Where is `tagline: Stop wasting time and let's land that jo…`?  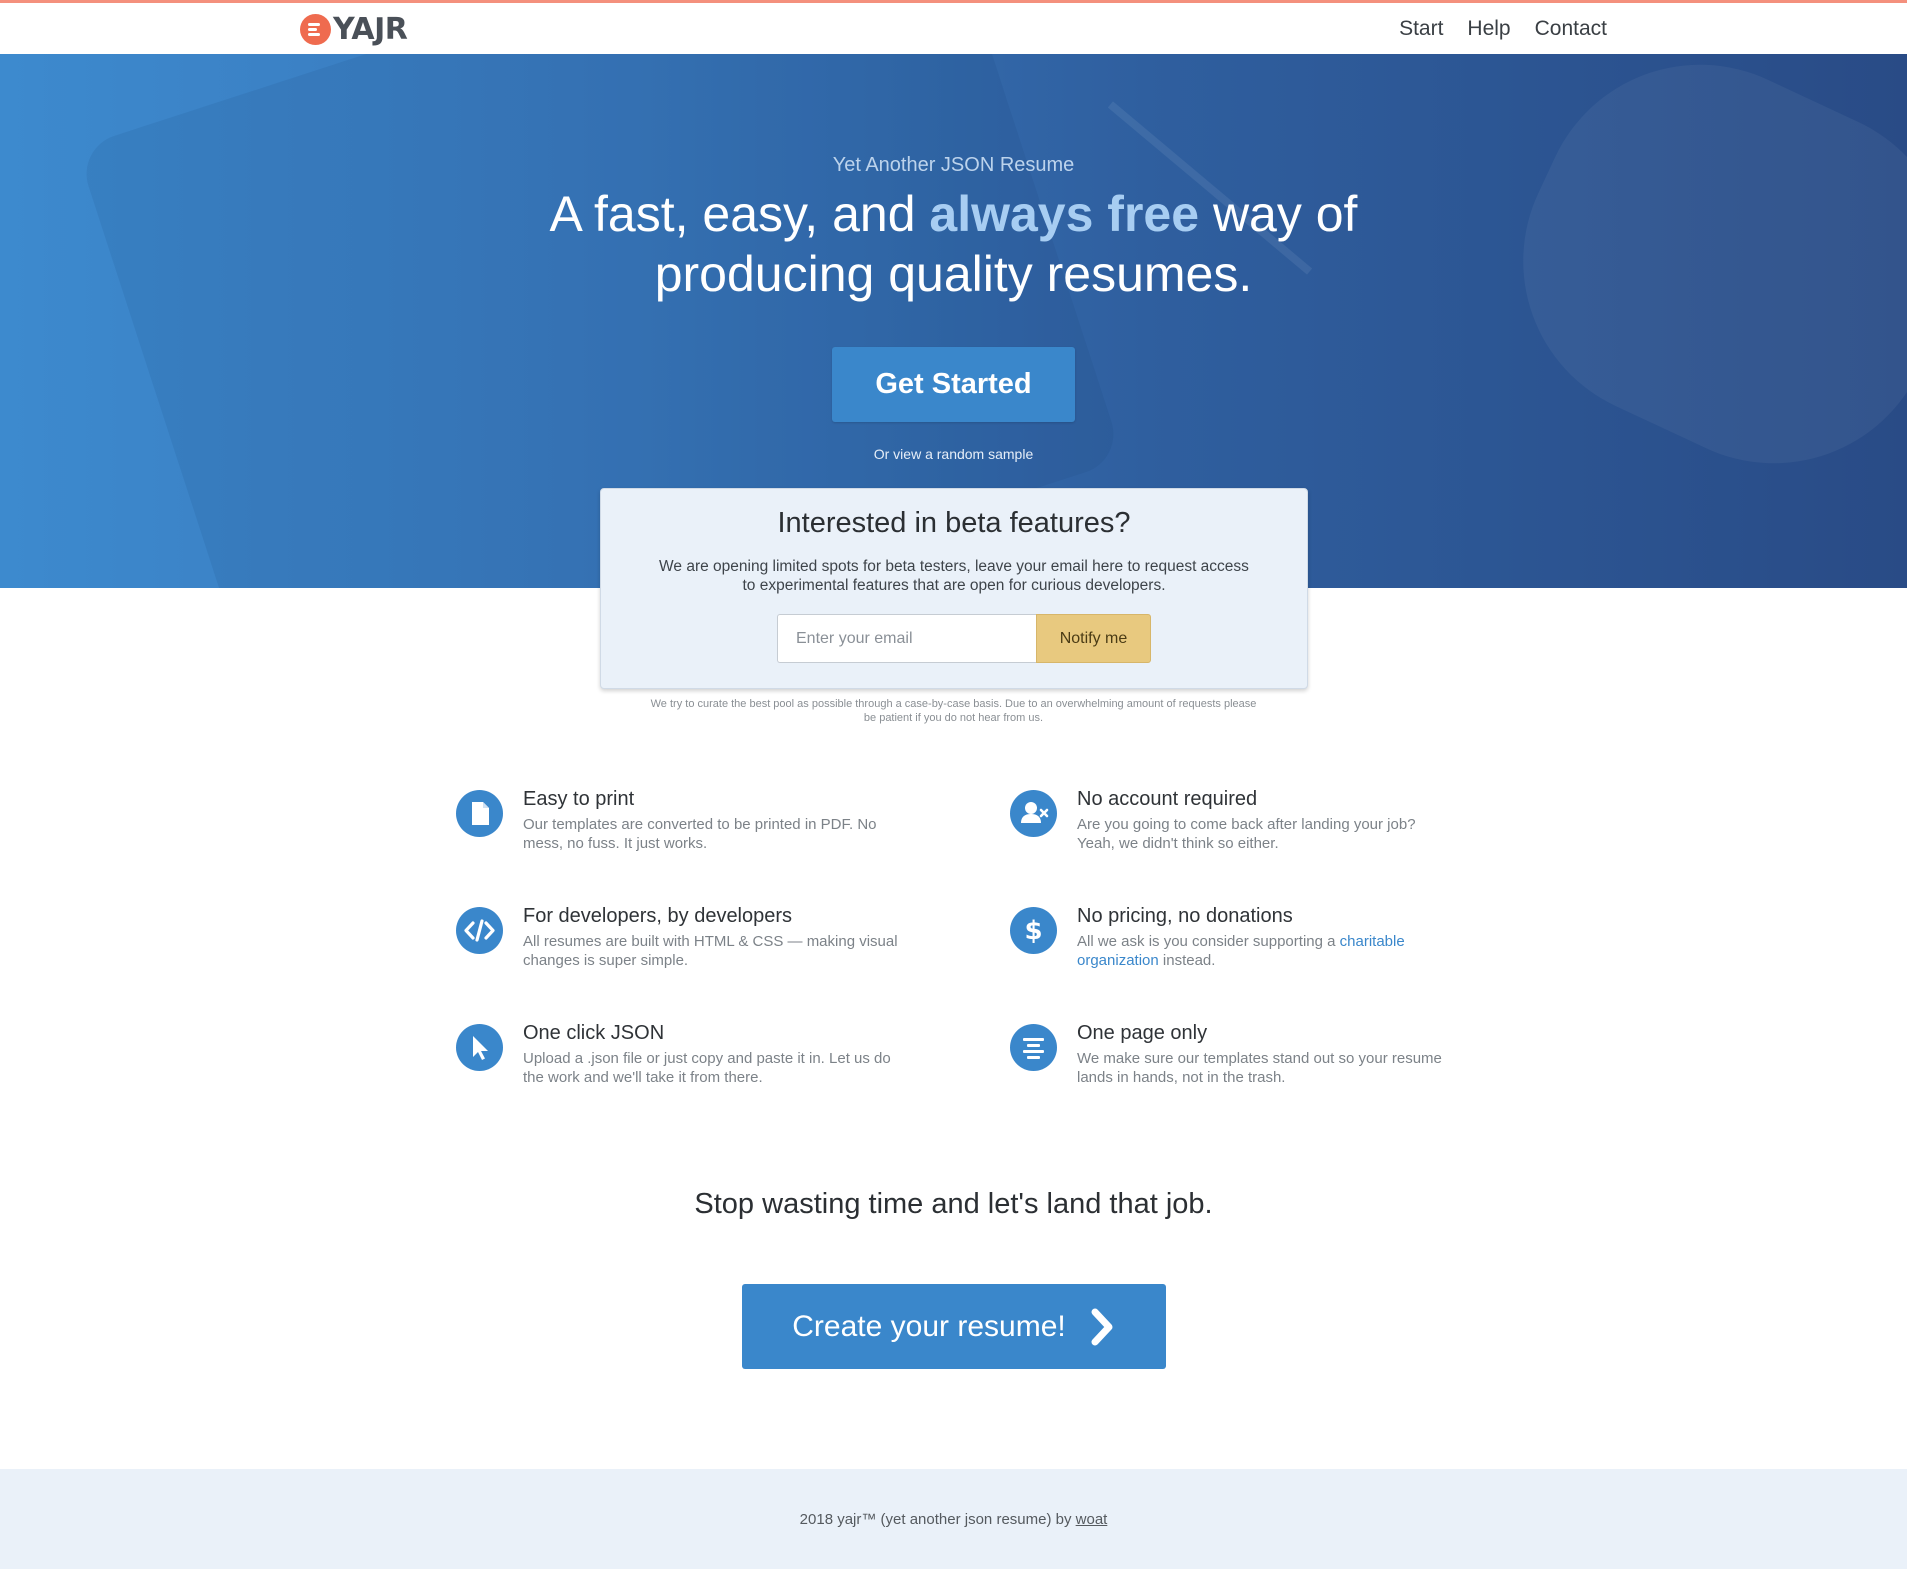 tagline: Stop wasting time and let's land that jo… is located at coordinates (953, 1204).